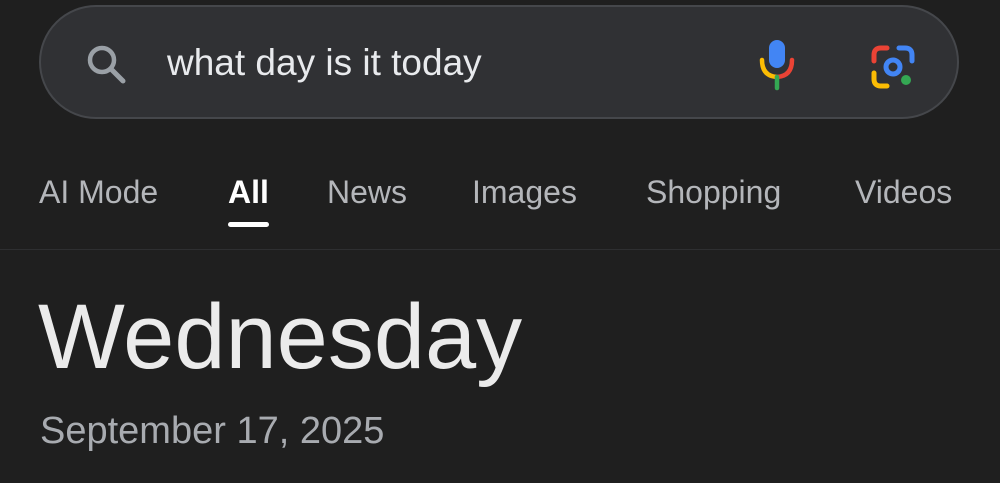 The height and width of the screenshot is (483, 1000). Describe the element at coordinates (98, 192) in the screenshot. I see `tab-ai-mode: AI Mode` at that location.